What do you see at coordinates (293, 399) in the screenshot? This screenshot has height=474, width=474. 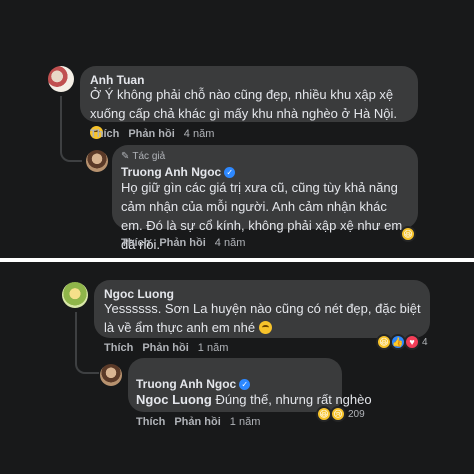 I see `reply-text-content: Đúng thế, nhưng rất nghèo` at bounding box center [293, 399].